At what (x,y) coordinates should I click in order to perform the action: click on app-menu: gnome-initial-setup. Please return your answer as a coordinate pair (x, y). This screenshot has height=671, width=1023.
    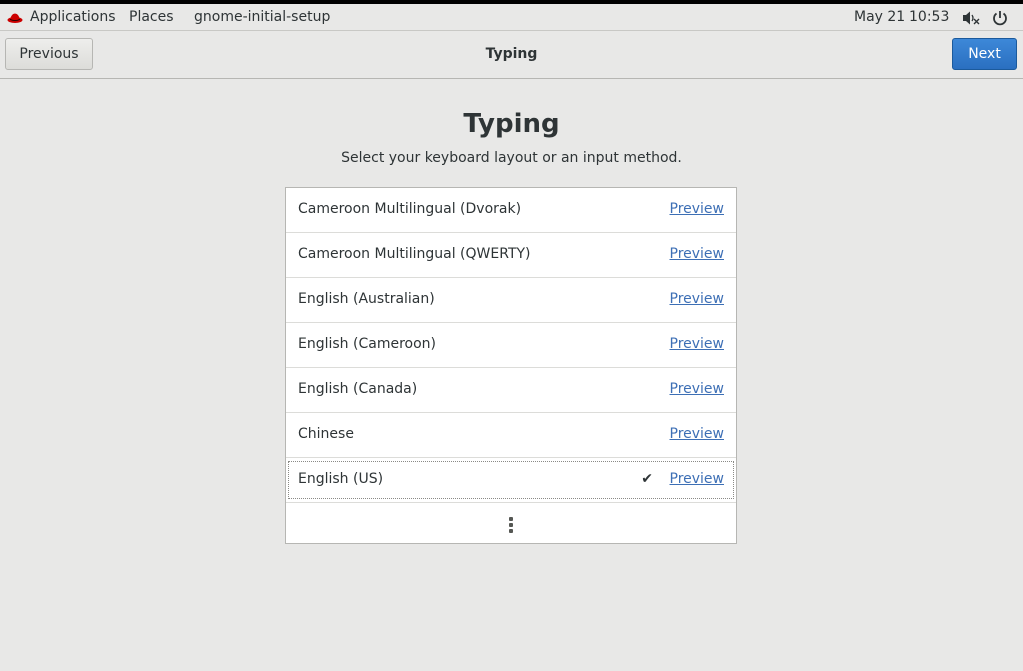
    Looking at the image, I should click on (262, 17).